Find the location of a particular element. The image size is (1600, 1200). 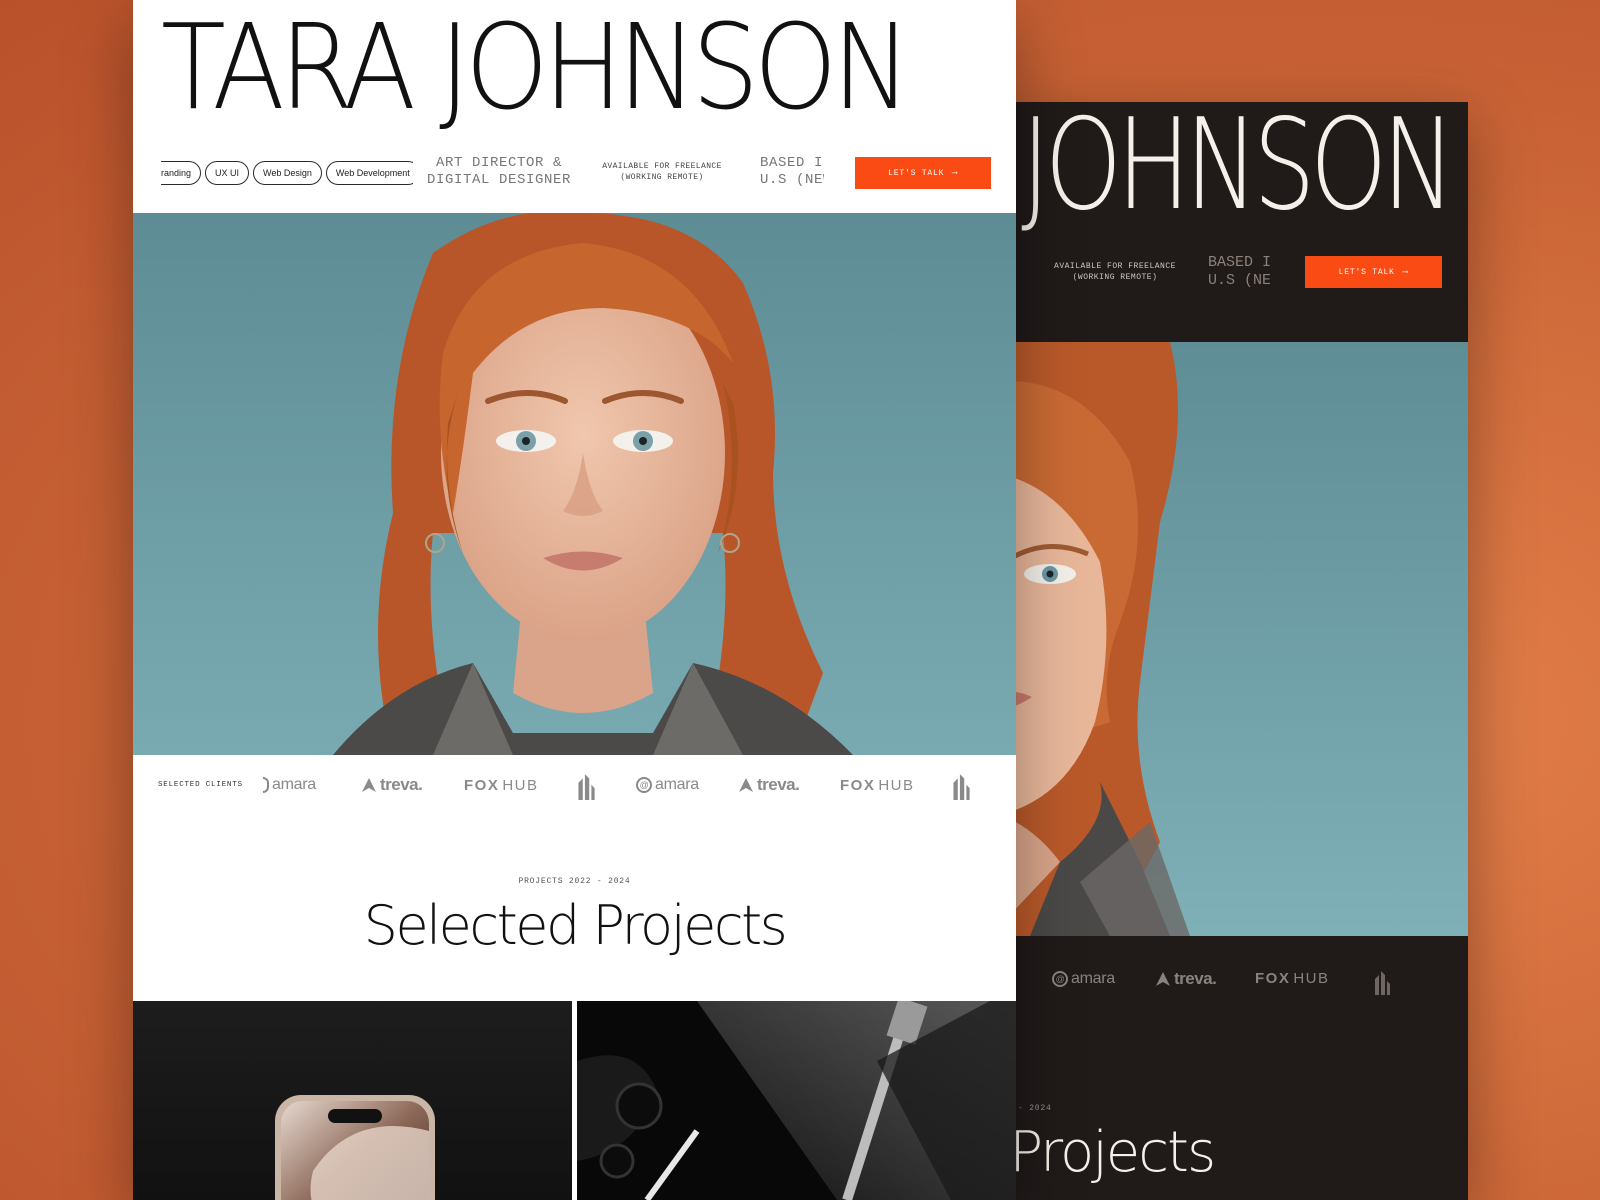

portrait-photo-dark is located at coordinates (1229, 639).